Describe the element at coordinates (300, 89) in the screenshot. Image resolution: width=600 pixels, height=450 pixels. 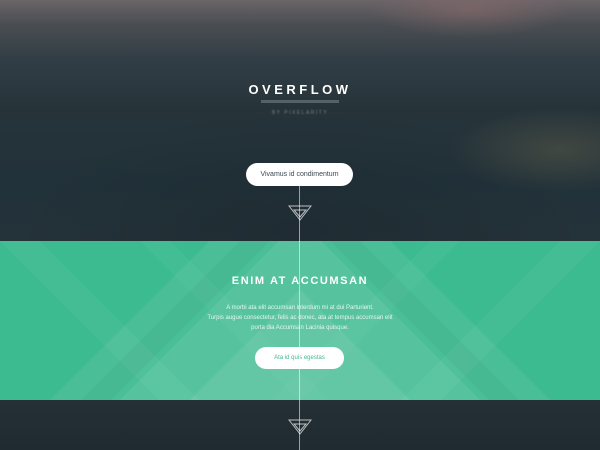
I see `site-title: OVERFLOW` at that location.